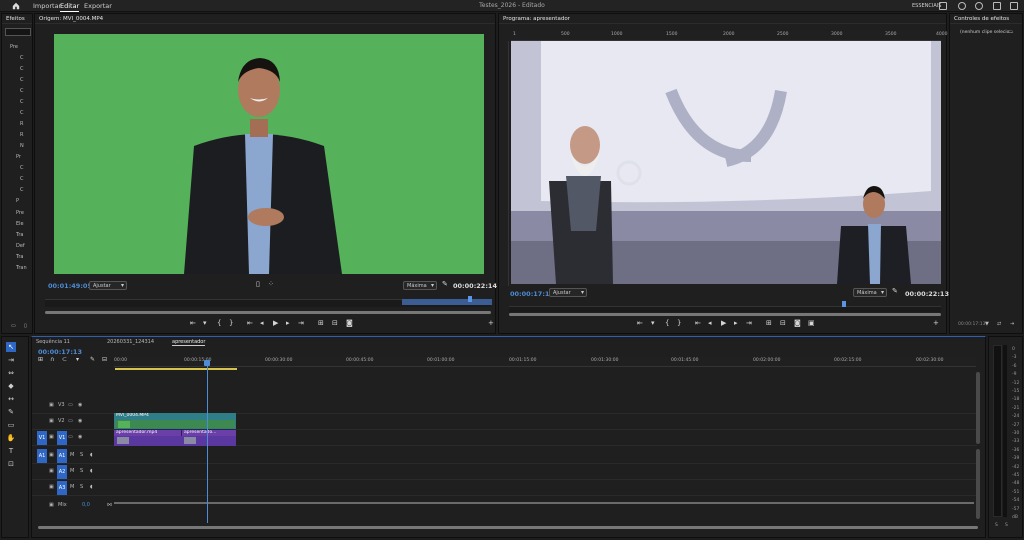 This screenshot has width=1024, height=540. I want to click on source-fit-dropdown: Ajustar, so click(108, 285).